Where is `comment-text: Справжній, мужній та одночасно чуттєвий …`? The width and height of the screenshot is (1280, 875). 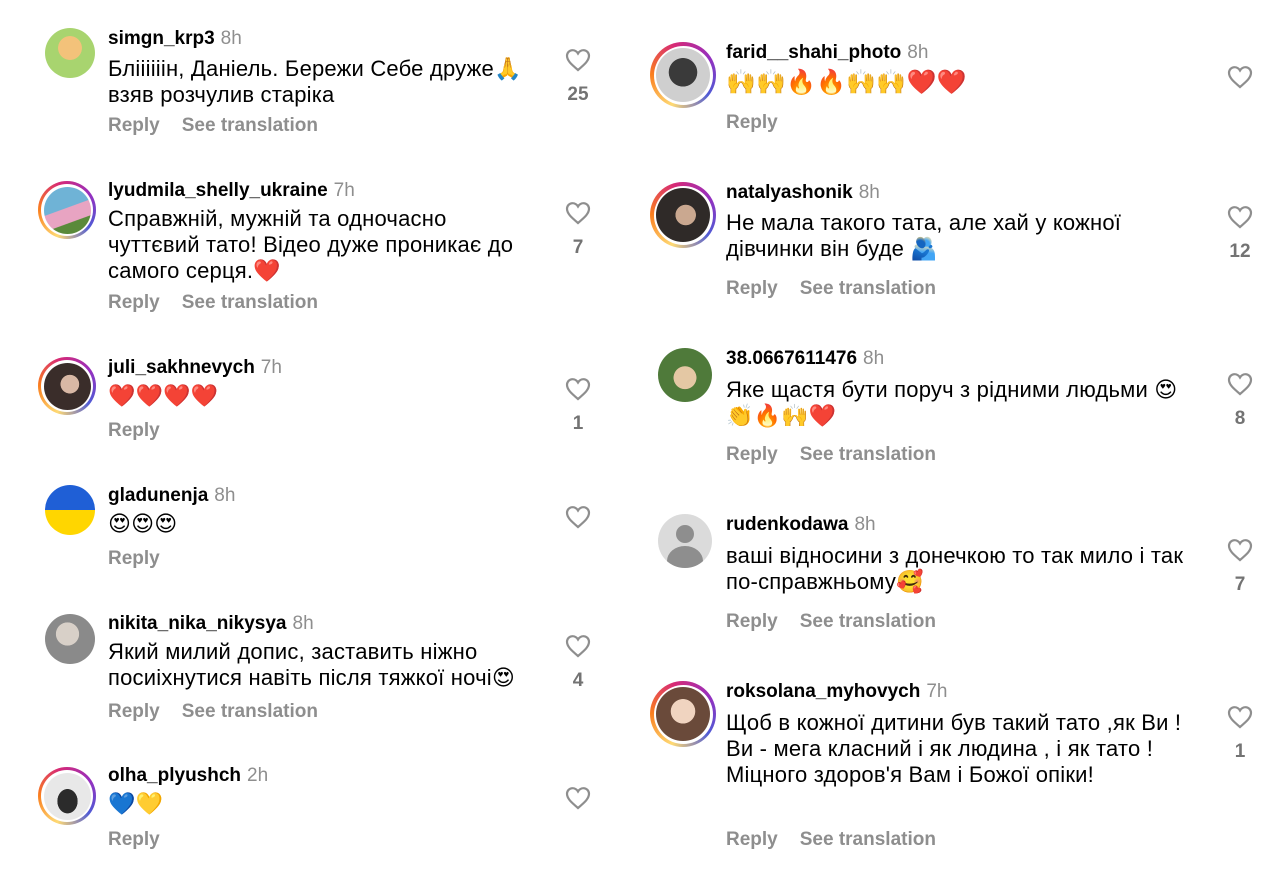
comment-text: Справжній, мужній та одночасно чуттєвий … is located at coordinates (311, 244).